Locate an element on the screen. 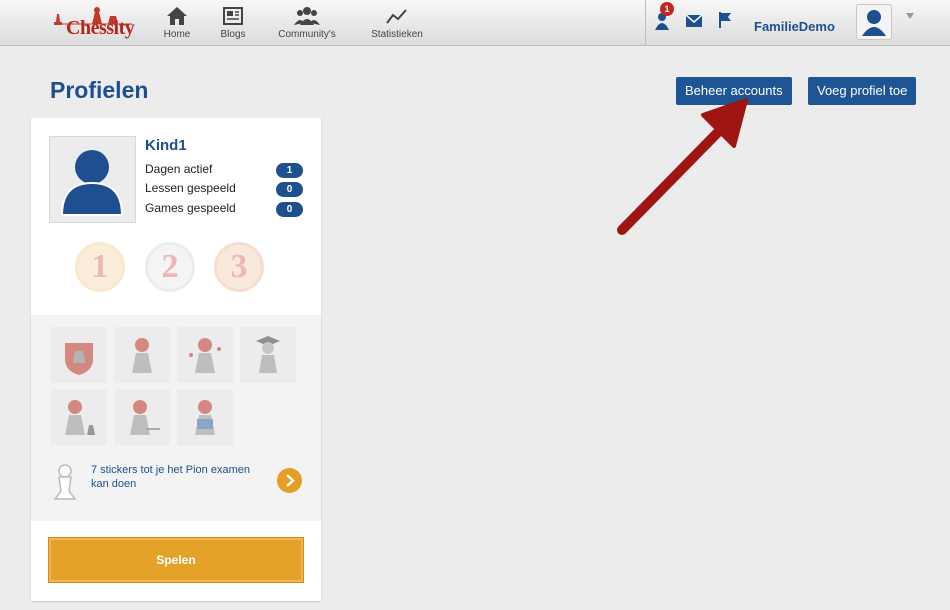 The height and width of the screenshot is (610, 950). medal-silver: 2 is located at coordinates (170, 267).